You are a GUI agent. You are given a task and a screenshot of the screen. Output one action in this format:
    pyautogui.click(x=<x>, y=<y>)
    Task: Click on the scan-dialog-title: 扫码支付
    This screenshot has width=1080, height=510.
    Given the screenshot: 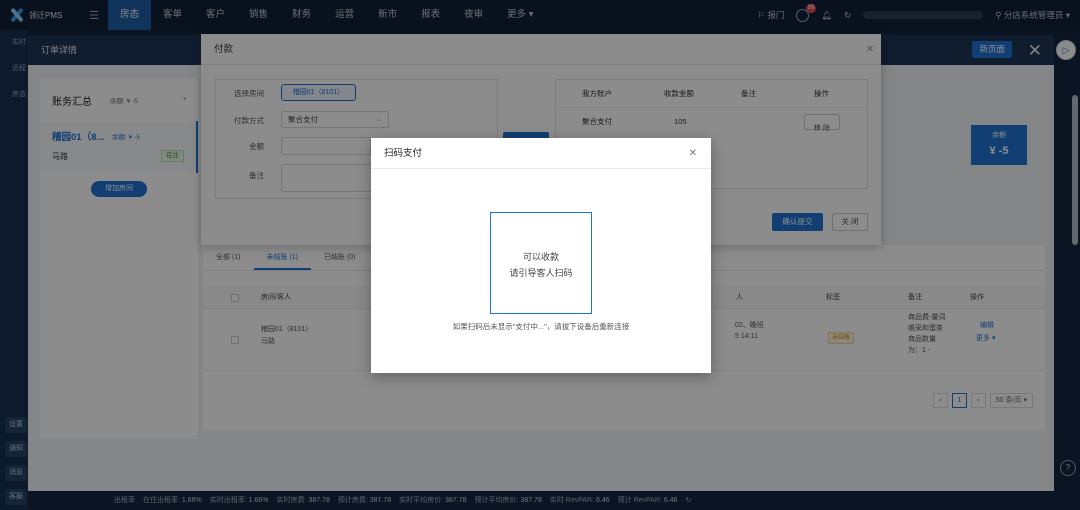 What is the action you would take?
    pyautogui.click(x=403, y=153)
    